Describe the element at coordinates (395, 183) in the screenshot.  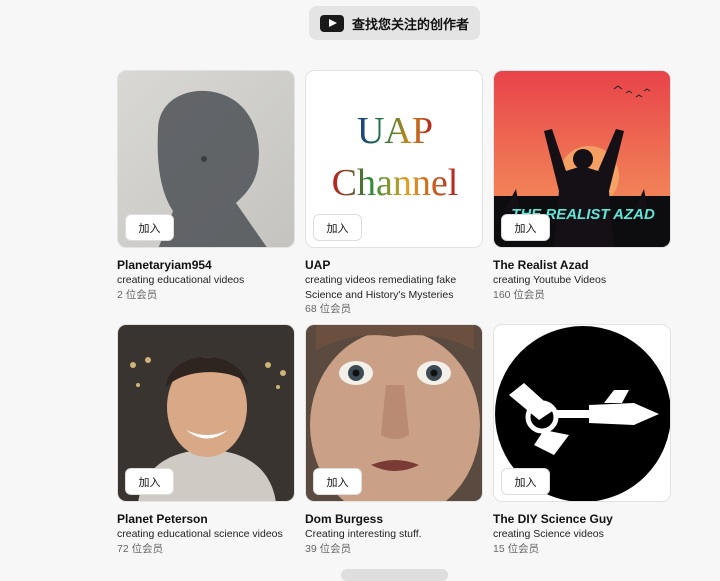
I see `svg-text: Channel` at that location.